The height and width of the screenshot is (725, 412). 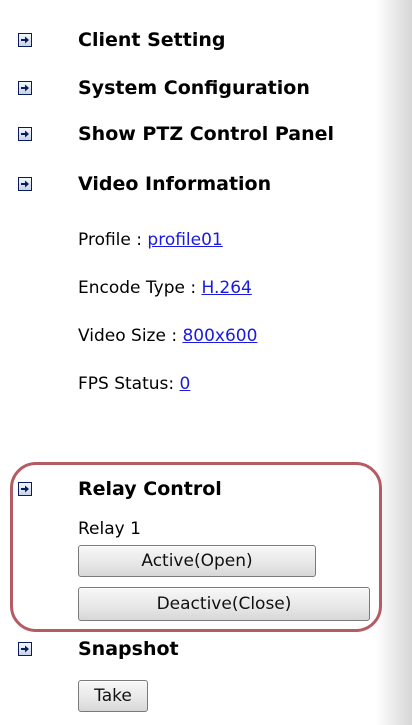 I want to click on nav-client-setting: Client Setting, so click(x=121, y=40).